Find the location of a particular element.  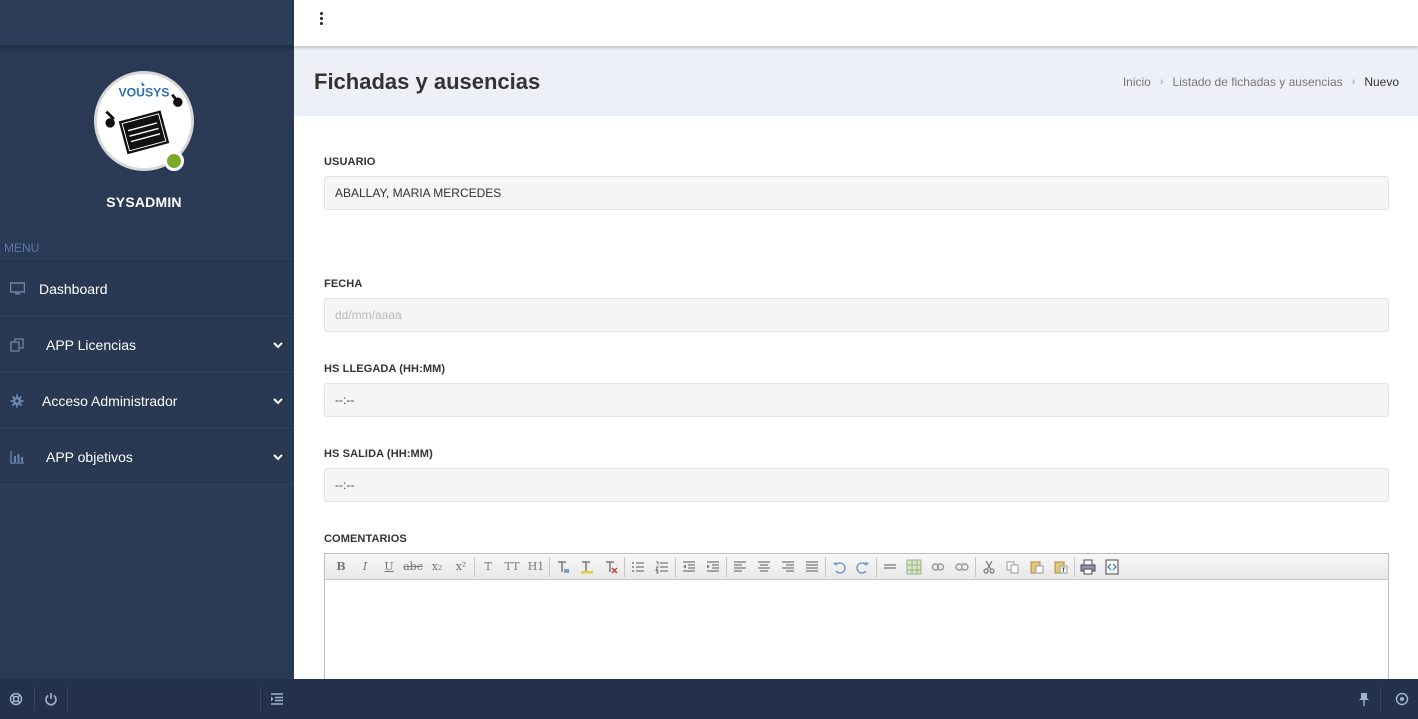

print-icon is located at coordinates (1088, 567).